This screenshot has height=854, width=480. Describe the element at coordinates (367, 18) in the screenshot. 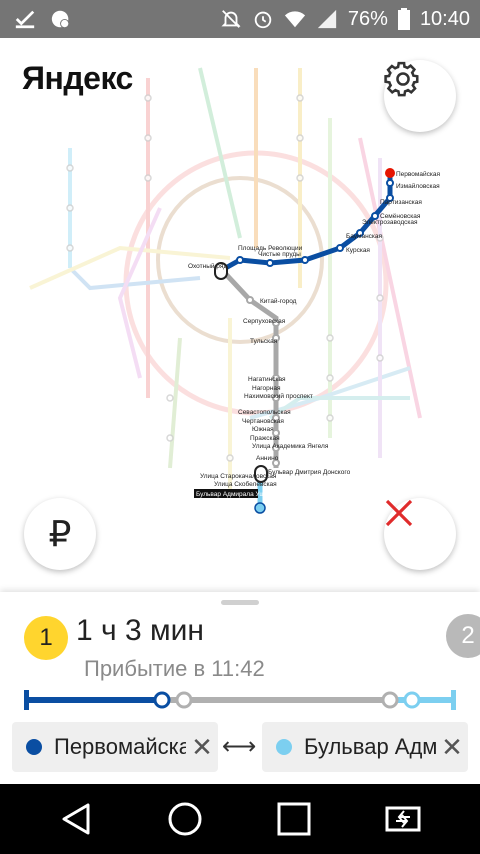

I see `battery-percent: 76%` at that location.